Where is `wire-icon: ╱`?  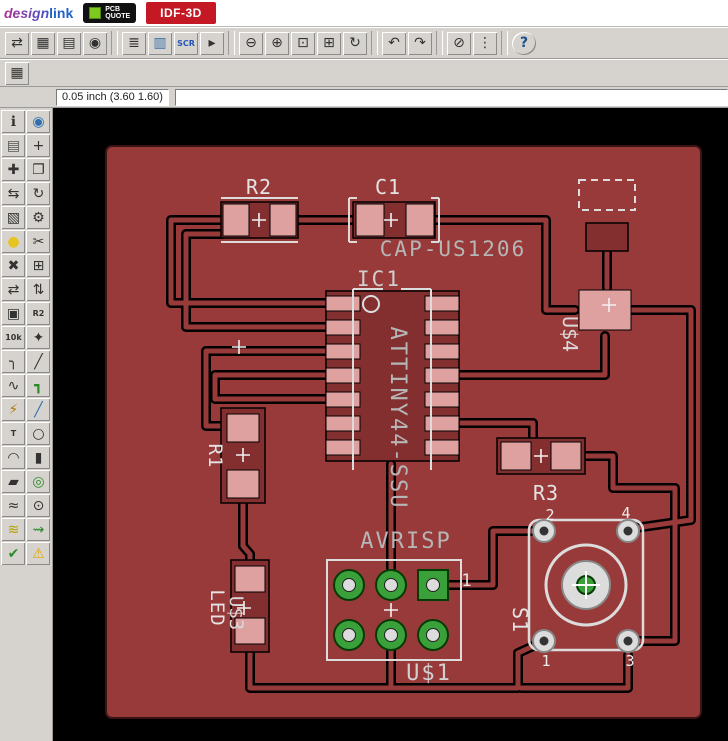 wire-icon: ╱ is located at coordinates (38, 409).